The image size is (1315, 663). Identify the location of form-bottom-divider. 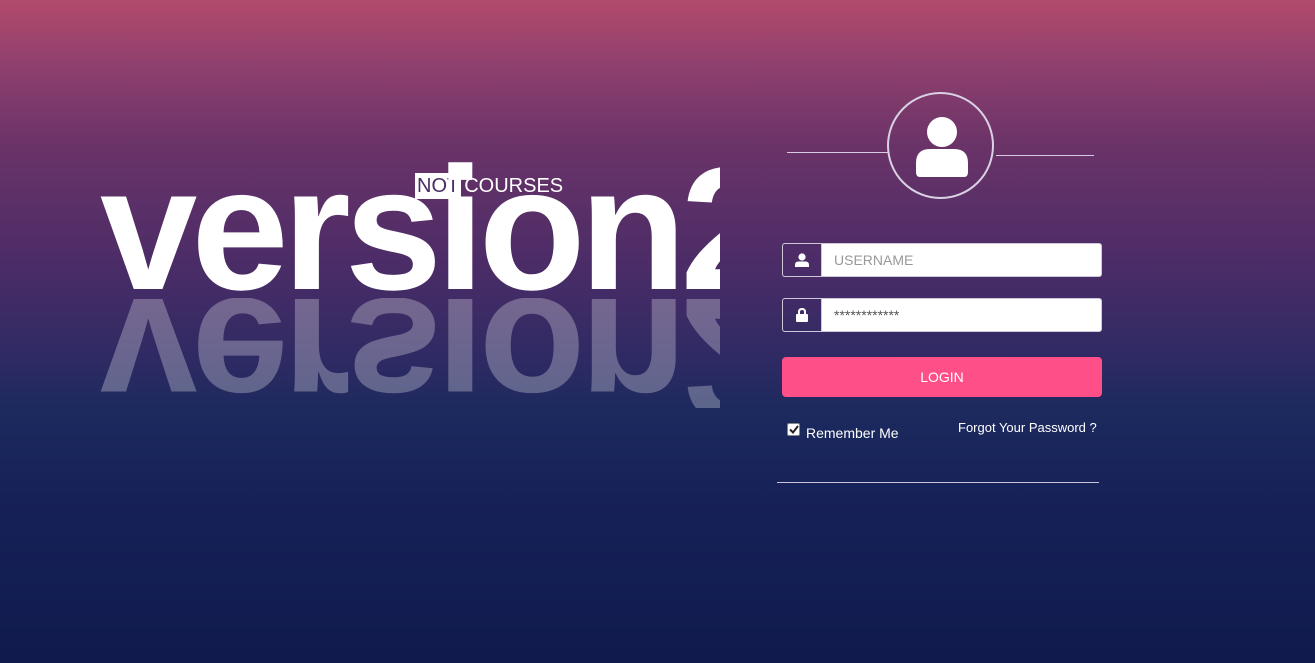
(938, 482).